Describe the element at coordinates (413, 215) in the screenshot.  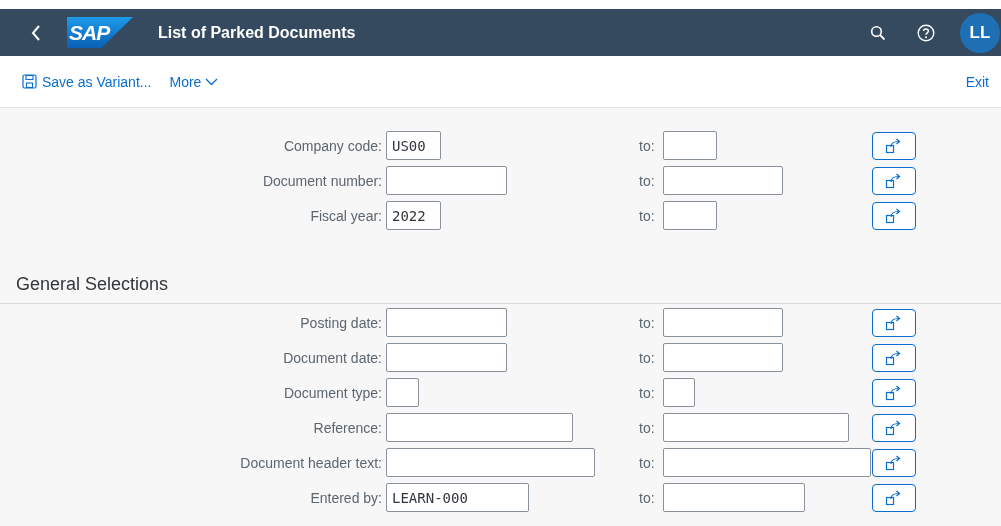
I see `input-field: 2022` at that location.